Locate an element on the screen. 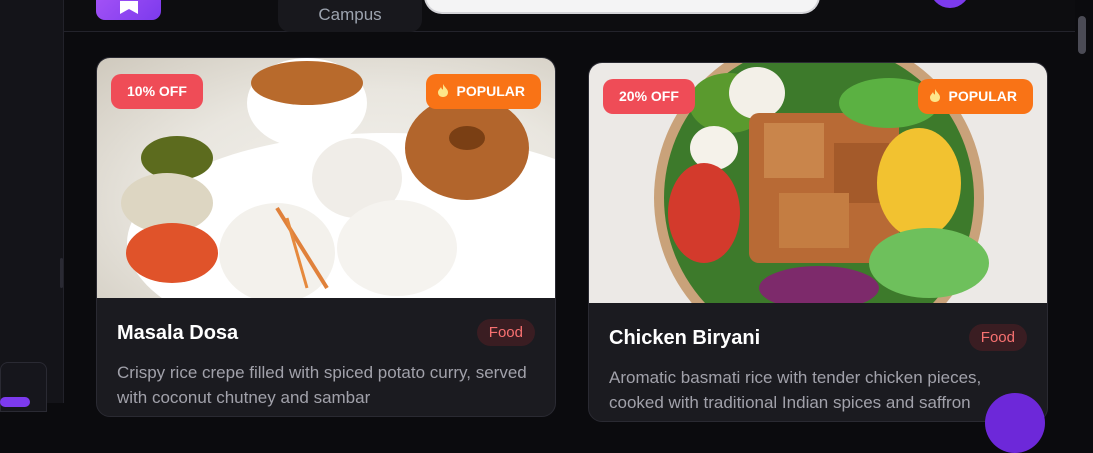  search-input is located at coordinates (622, 7).